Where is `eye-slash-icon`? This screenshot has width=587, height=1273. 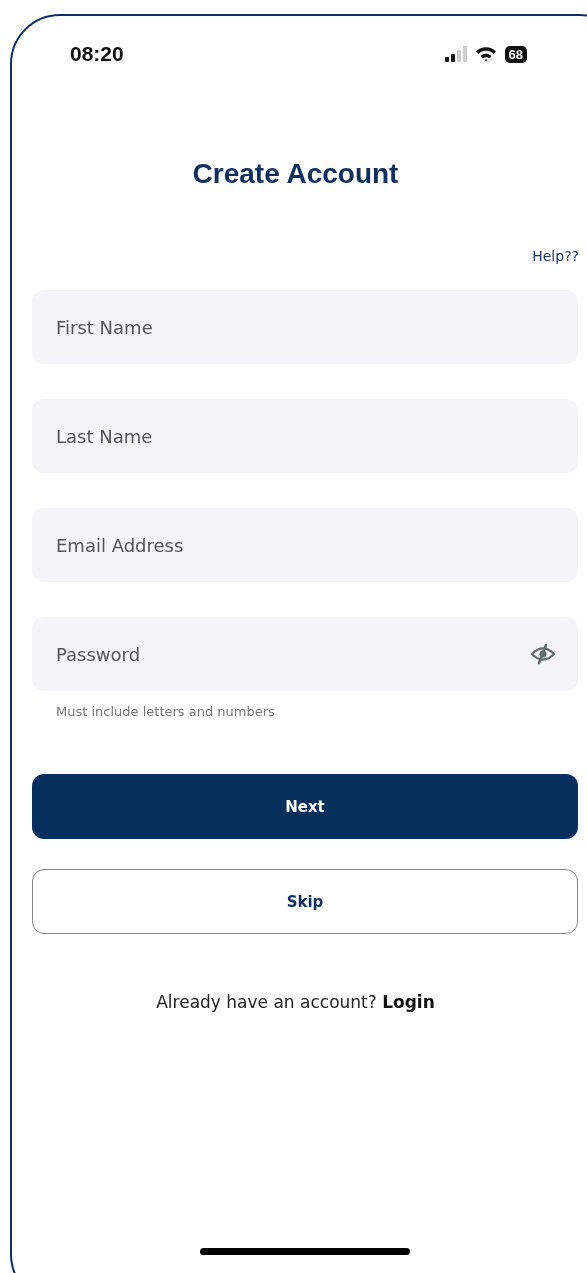
eye-slash-icon is located at coordinates (543, 654).